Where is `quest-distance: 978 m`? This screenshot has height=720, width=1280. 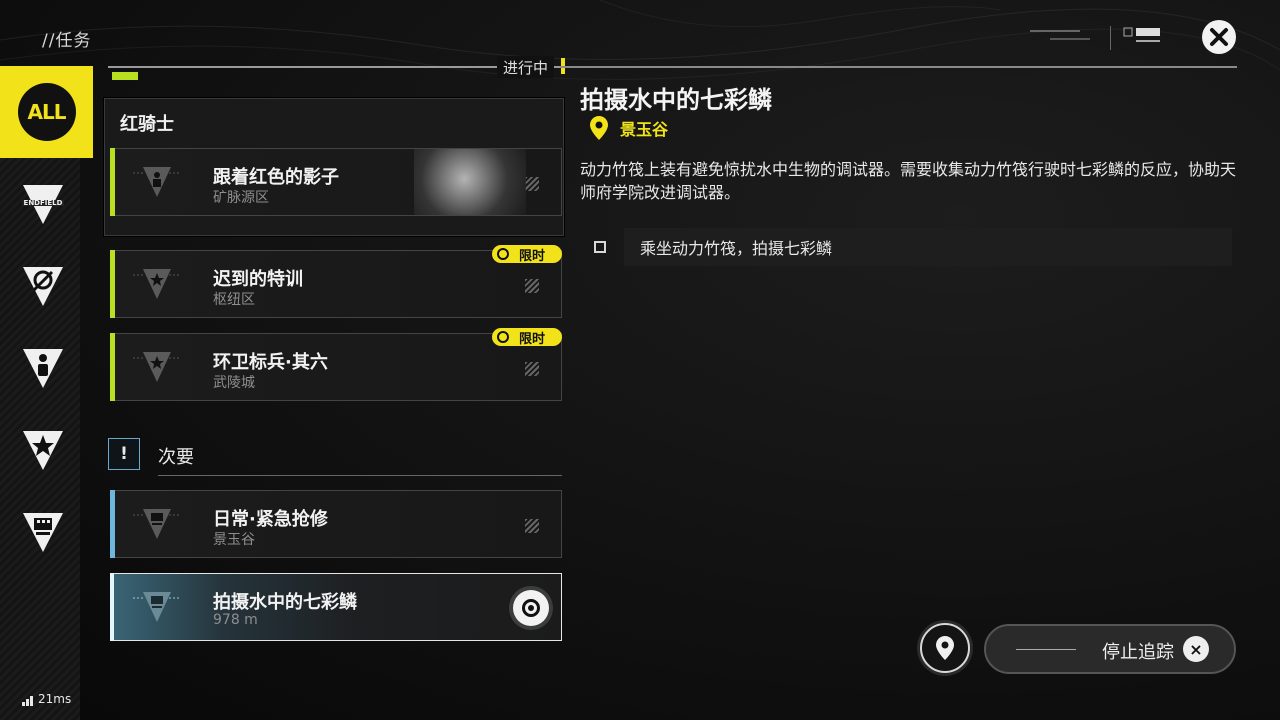
quest-distance: 978 m is located at coordinates (235, 620).